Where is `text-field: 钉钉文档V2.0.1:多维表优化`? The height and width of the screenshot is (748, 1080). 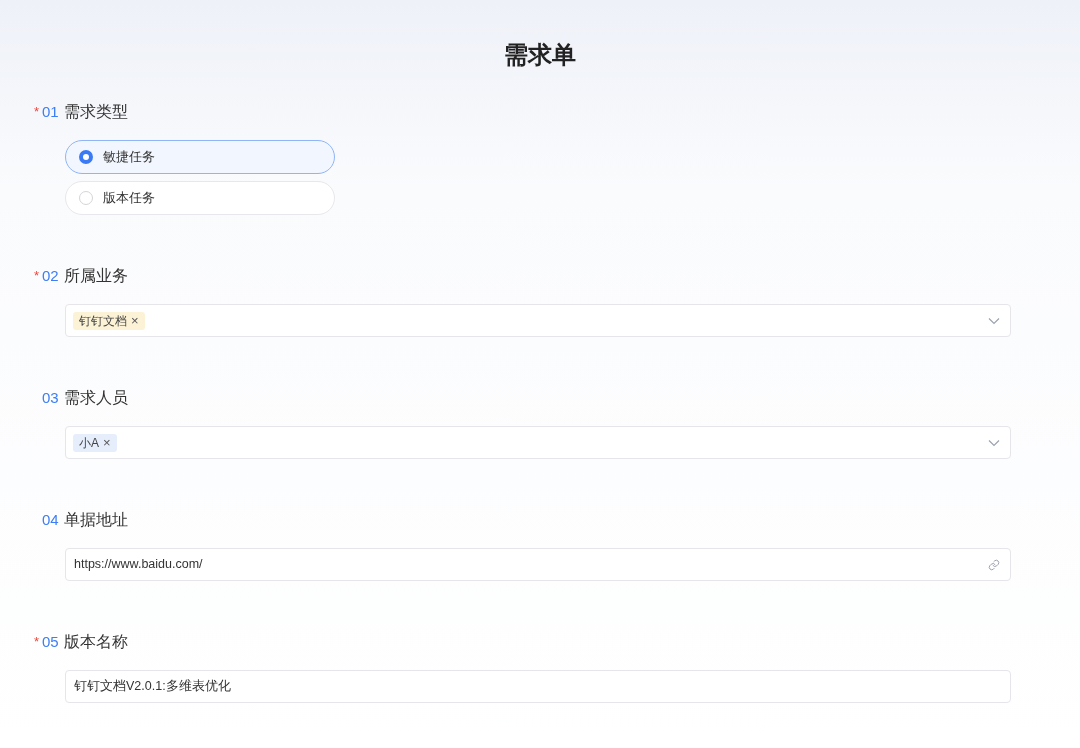 text-field: 钉钉文档V2.0.1:多维表优化 is located at coordinates (538, 686).